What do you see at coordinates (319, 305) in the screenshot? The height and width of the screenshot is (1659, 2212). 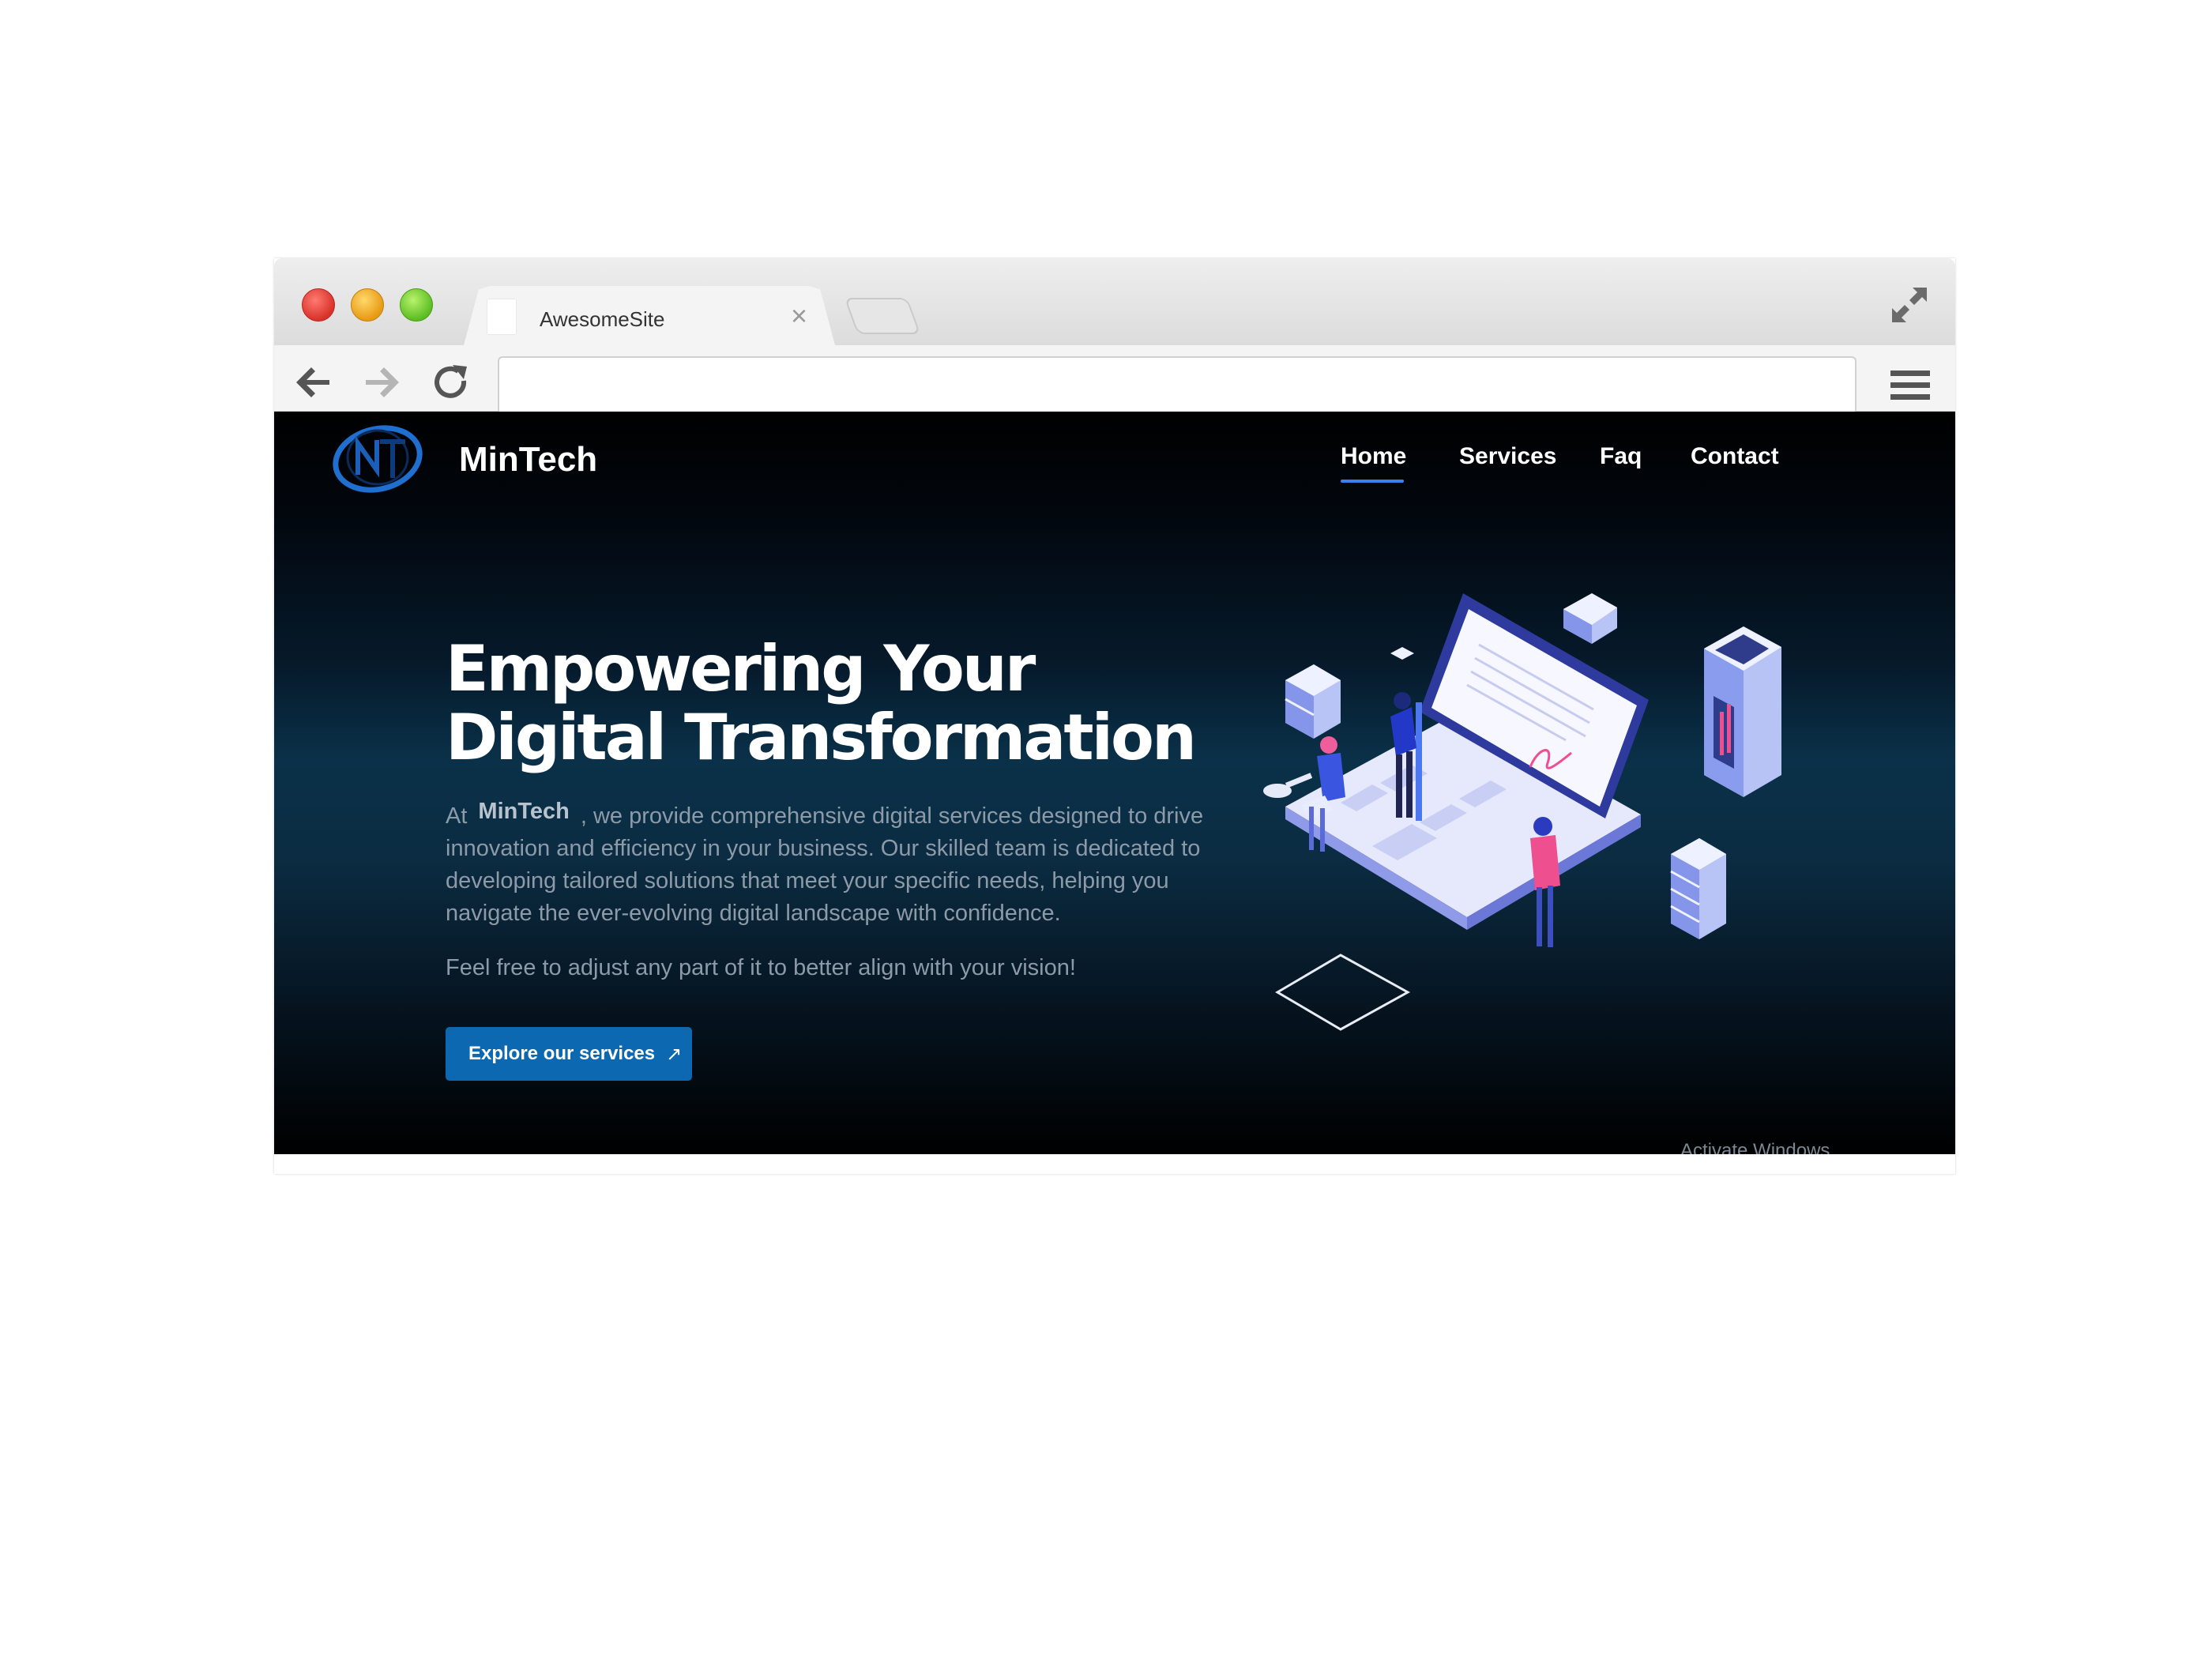 I see `close-window-button` at bounding box center [319, 305].